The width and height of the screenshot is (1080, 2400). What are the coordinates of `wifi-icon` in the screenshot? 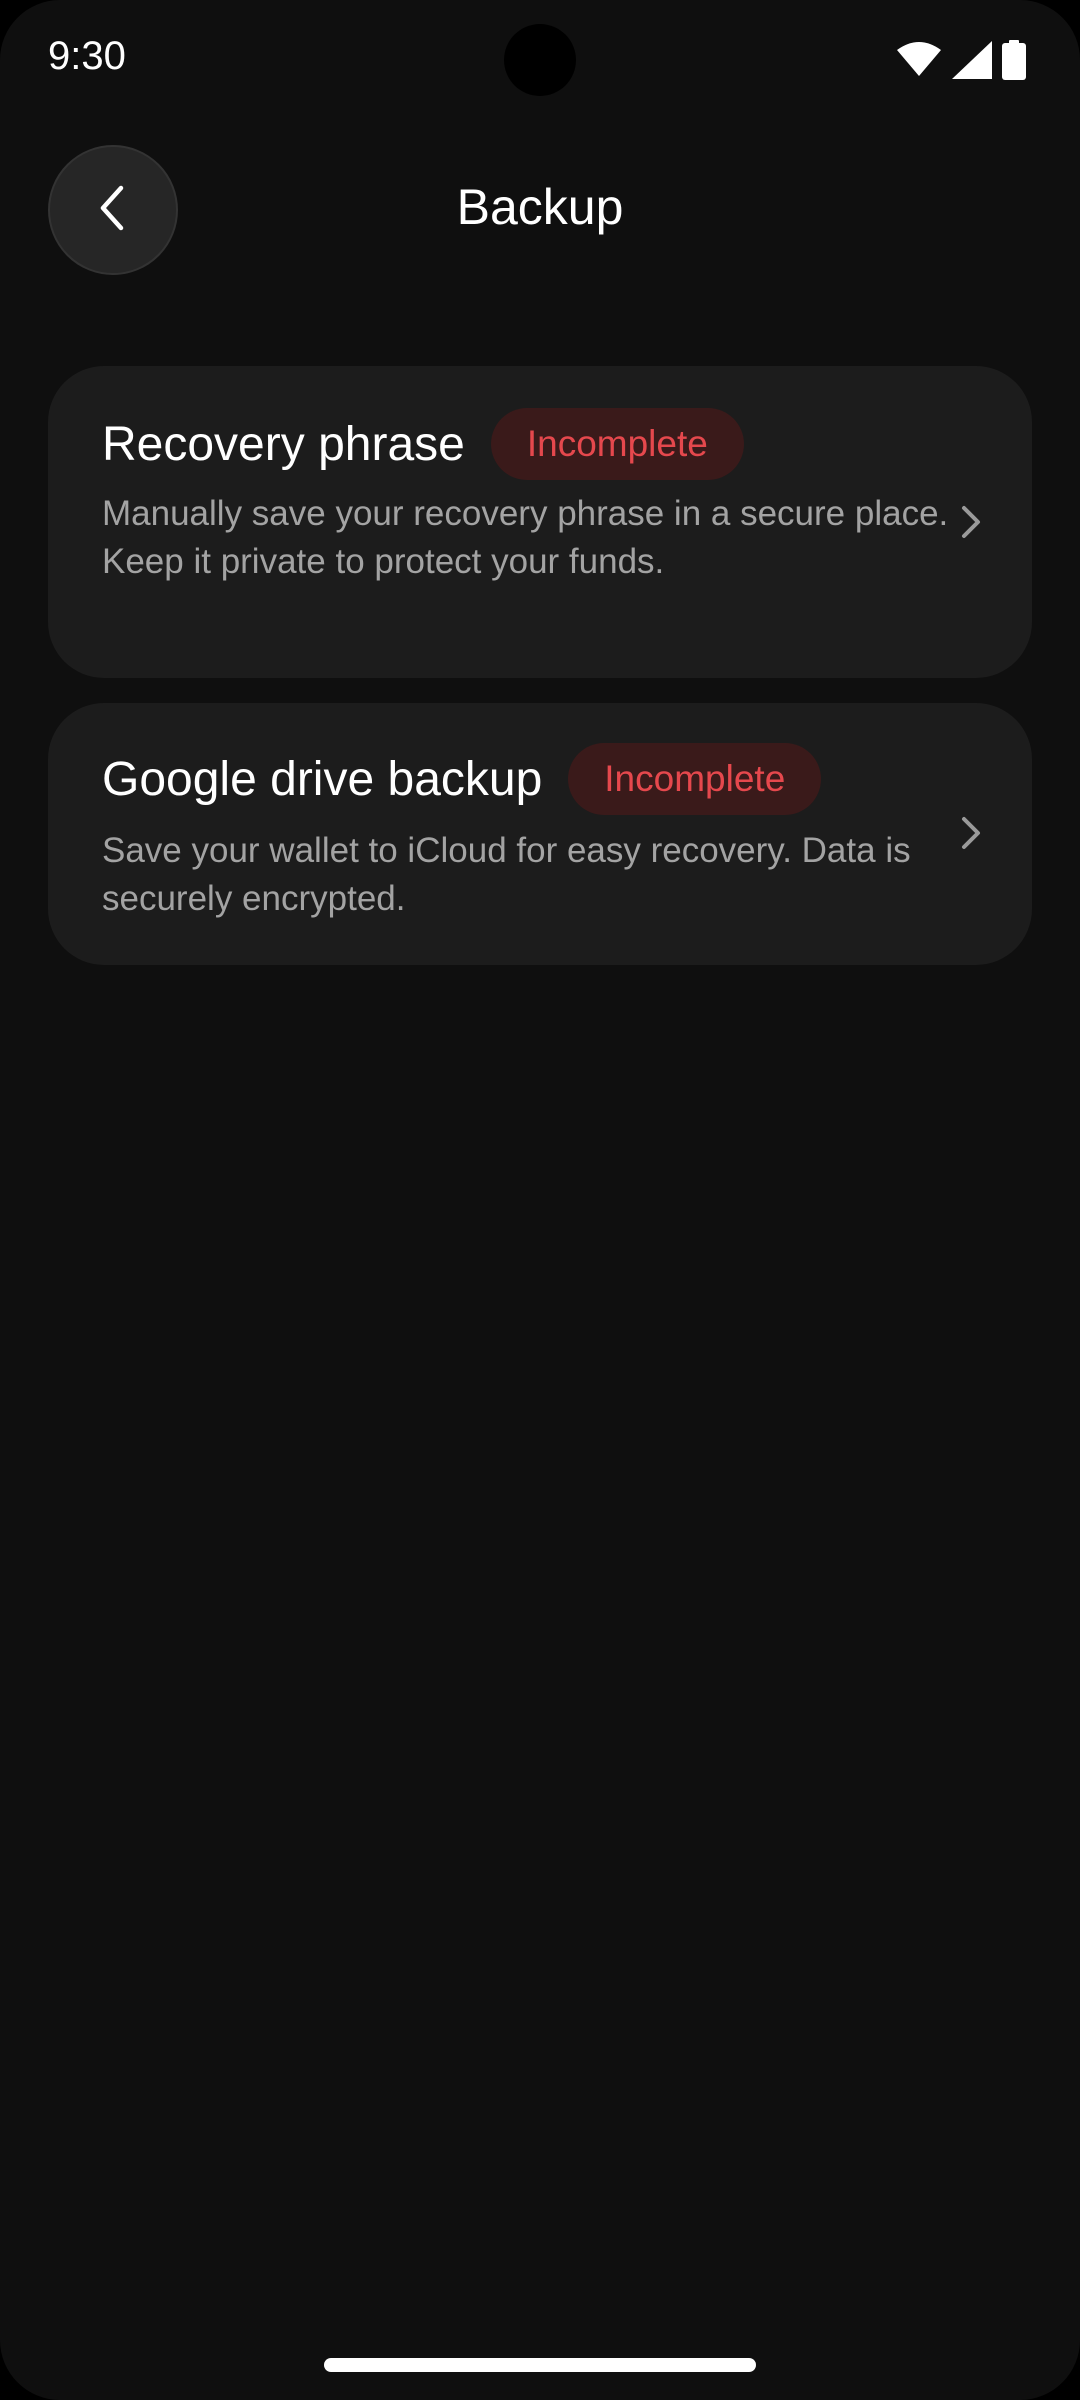 It's located at (919, 60).